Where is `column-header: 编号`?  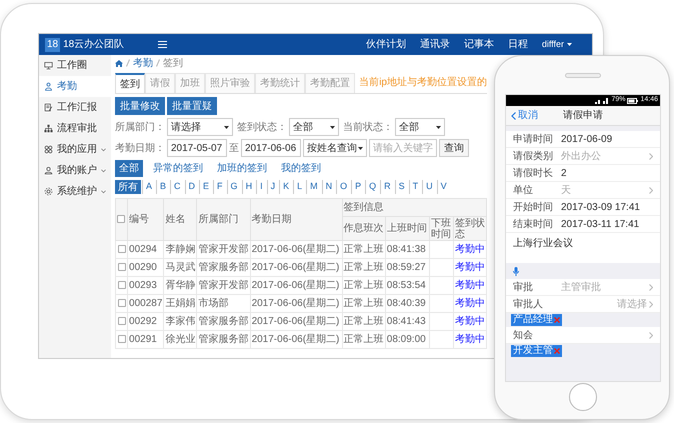 column-header: 编号 is located at coordinates (139, 219).